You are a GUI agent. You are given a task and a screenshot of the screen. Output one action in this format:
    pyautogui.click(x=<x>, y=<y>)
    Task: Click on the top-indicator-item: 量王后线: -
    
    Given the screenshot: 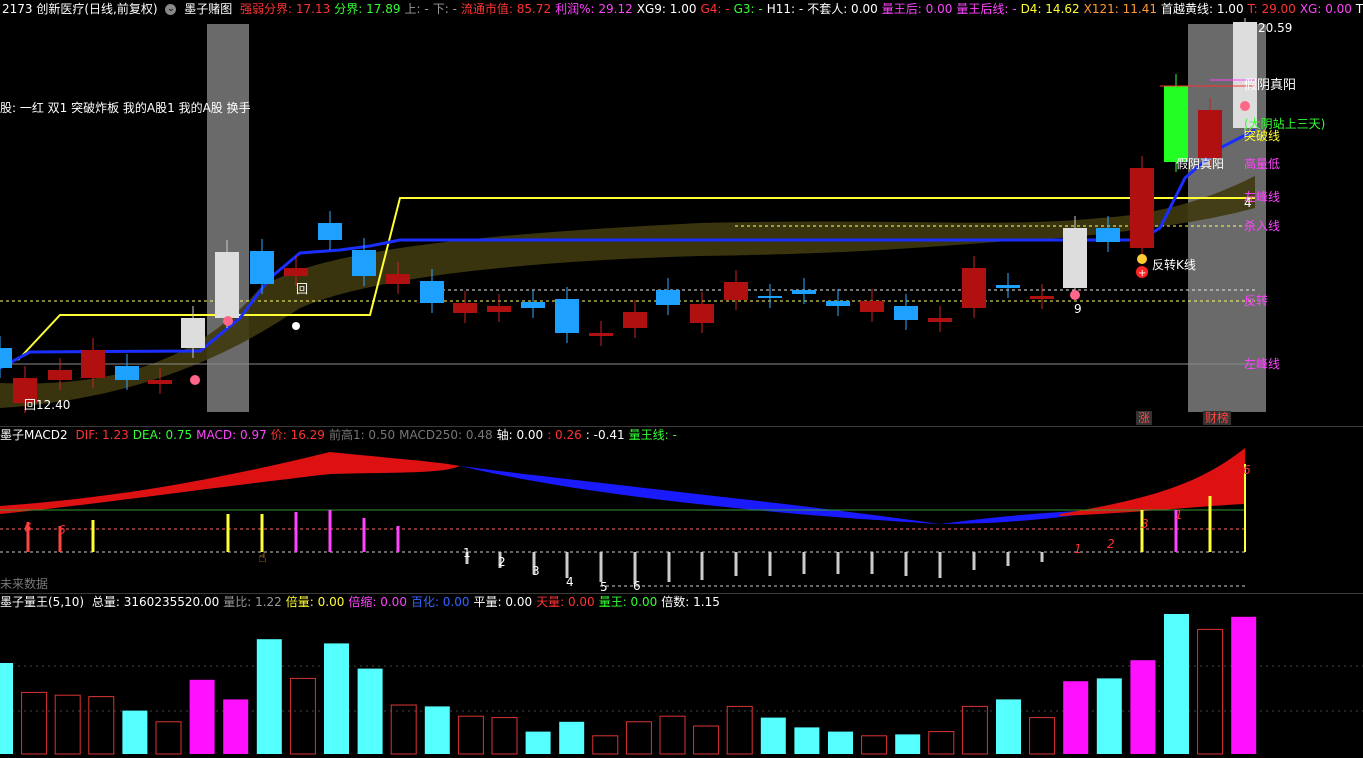 What is the action you would take?
    pyautogui.click(x=986, y=9)
    